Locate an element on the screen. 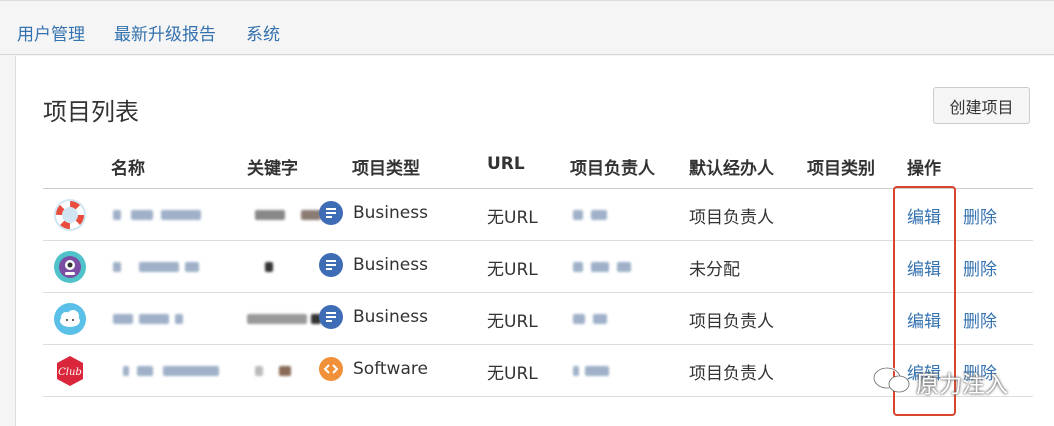  software-icon is located at coordinates (331, 369).